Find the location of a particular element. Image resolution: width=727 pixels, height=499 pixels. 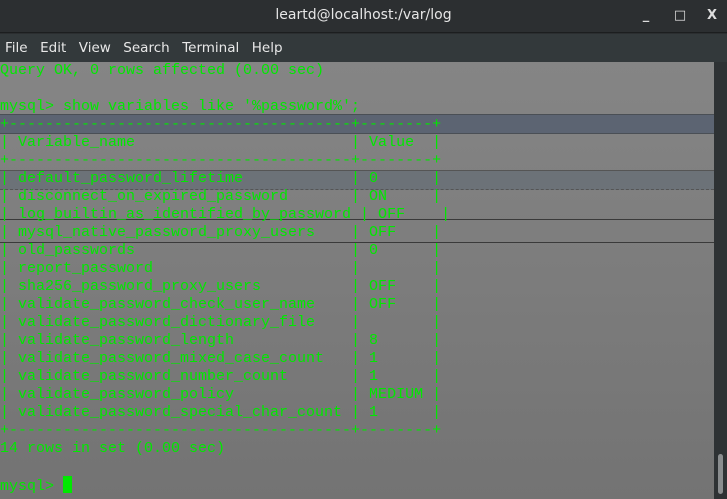

table-row: | validate_password_policy | MEDIUM | is located at coordinates (221, 394).